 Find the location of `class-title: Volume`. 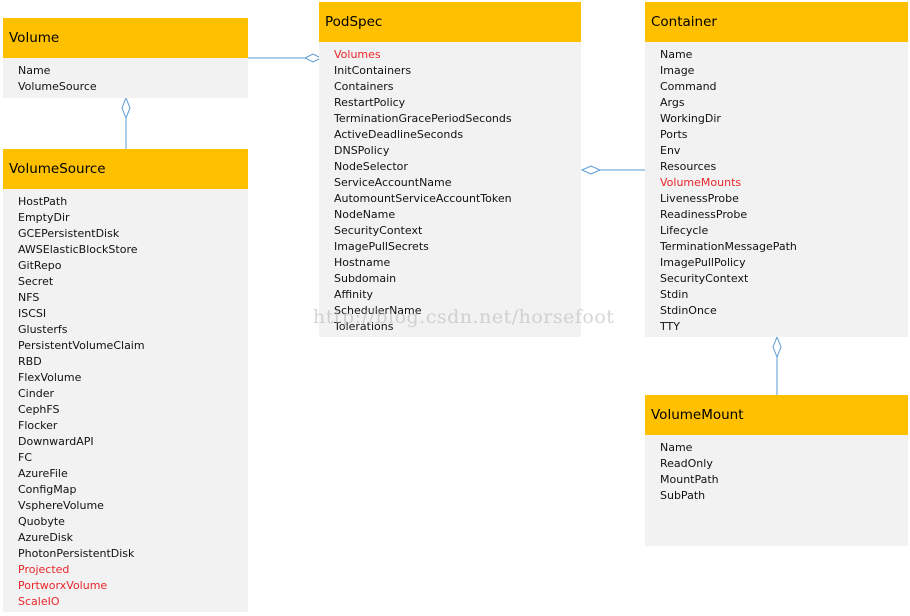

class-title: Volume is located at coordinates (125, 38).